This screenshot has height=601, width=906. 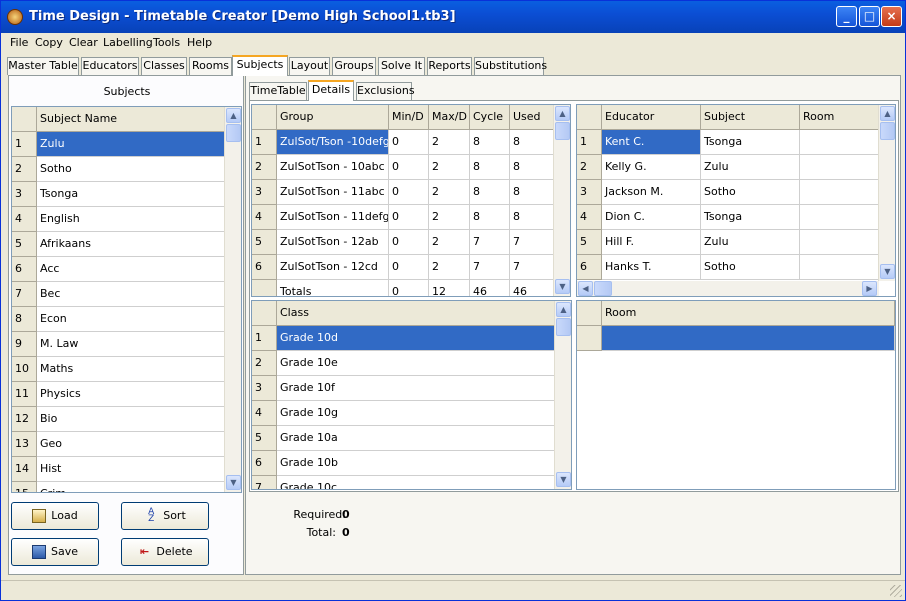 What do you see at coordinates (385, 91) in the screenshot?
I see `subtab-exclusions: Exclusions` at bounding box center [385, 91].